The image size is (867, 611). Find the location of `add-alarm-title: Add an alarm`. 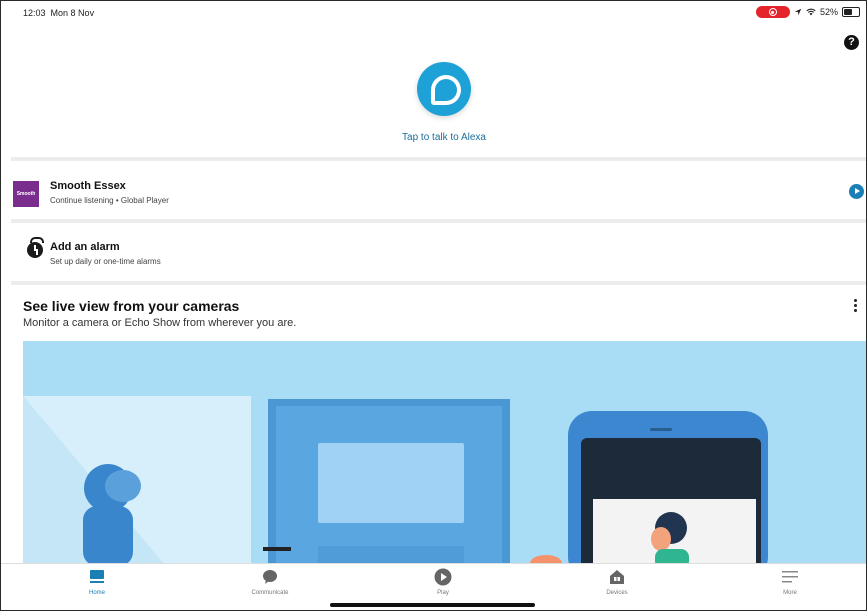

add-alarm-title: Add an alarm is located at coordinates (85, 247).